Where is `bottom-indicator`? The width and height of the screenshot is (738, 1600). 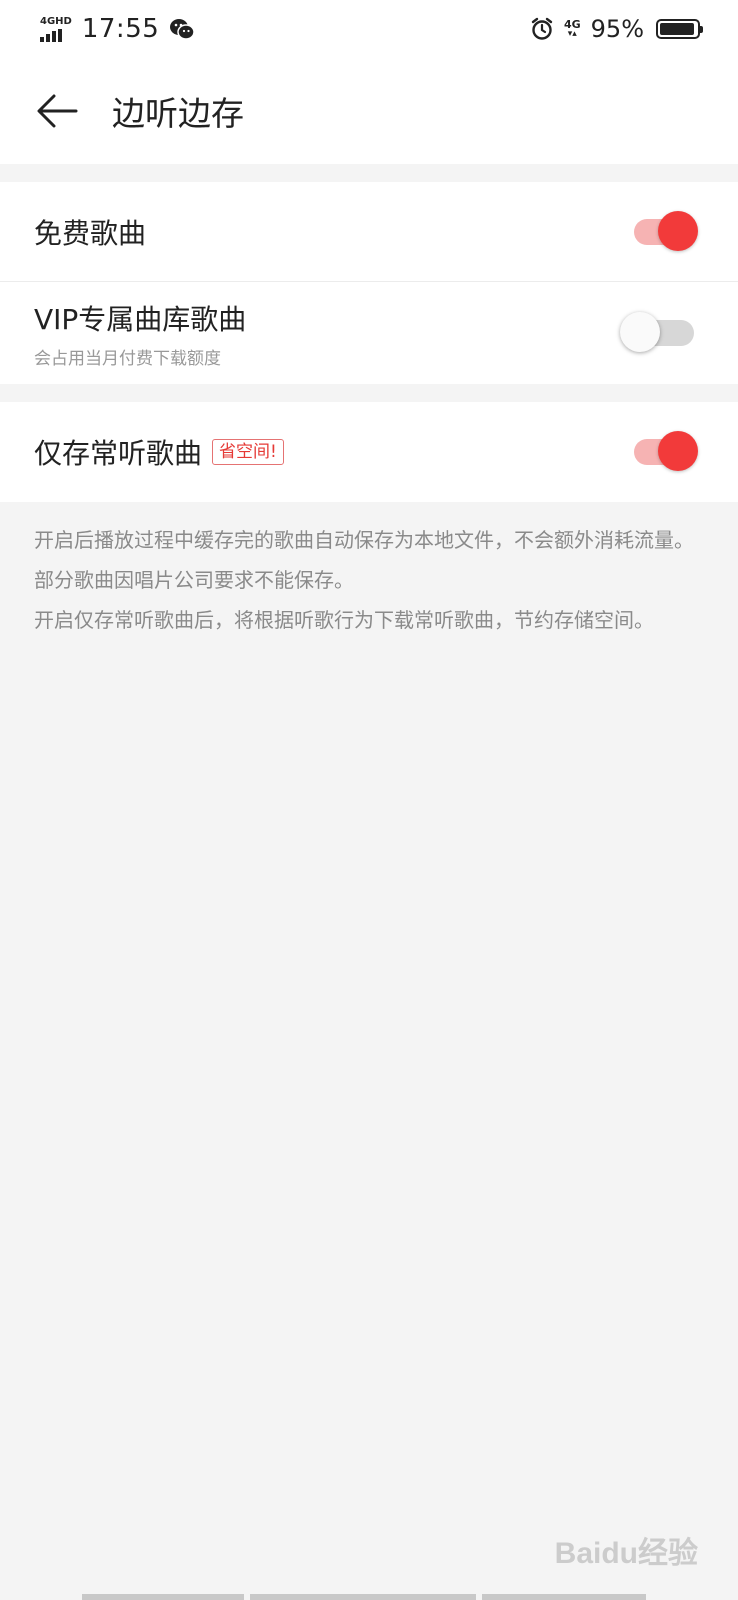
bottom-indicator is located at coordinates (369, 1597).